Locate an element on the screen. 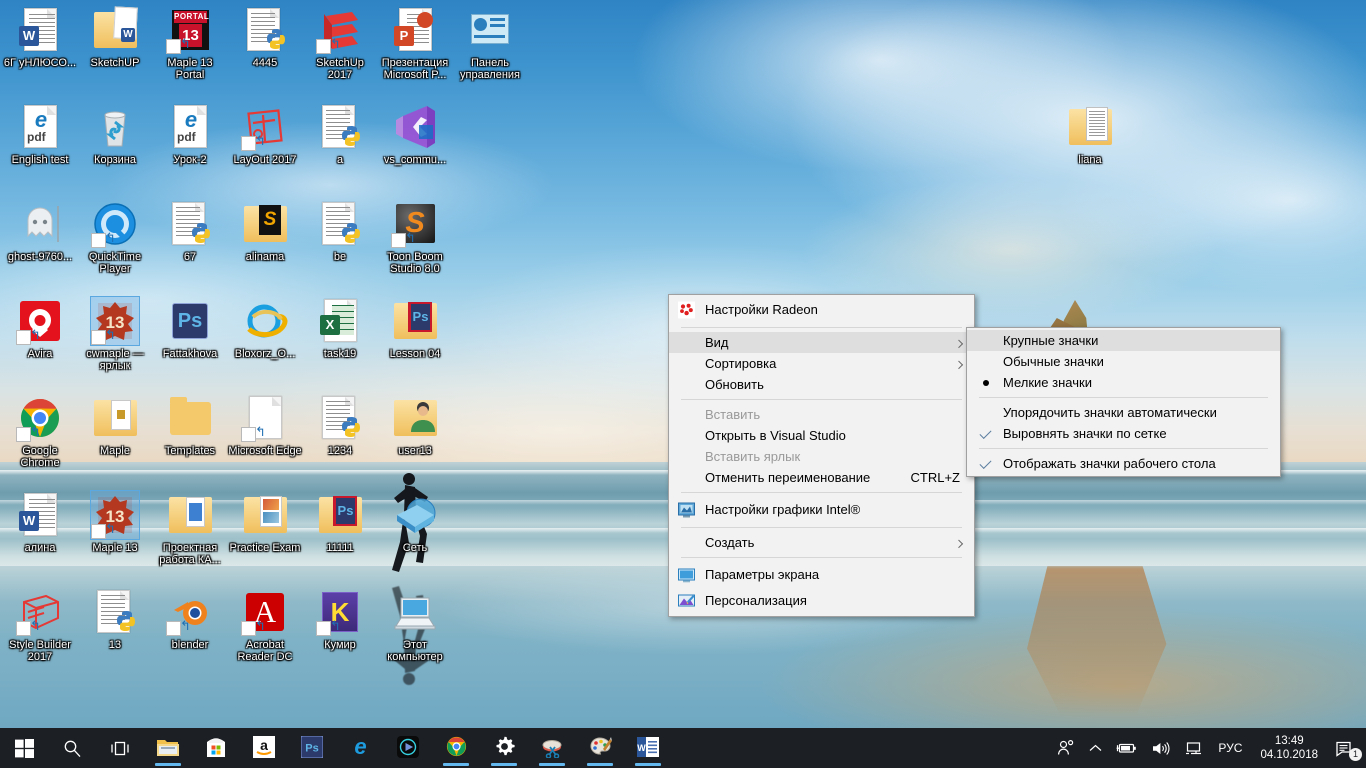  desktop-icon: Ps Fattakhova is located at coordinates (190, 328).